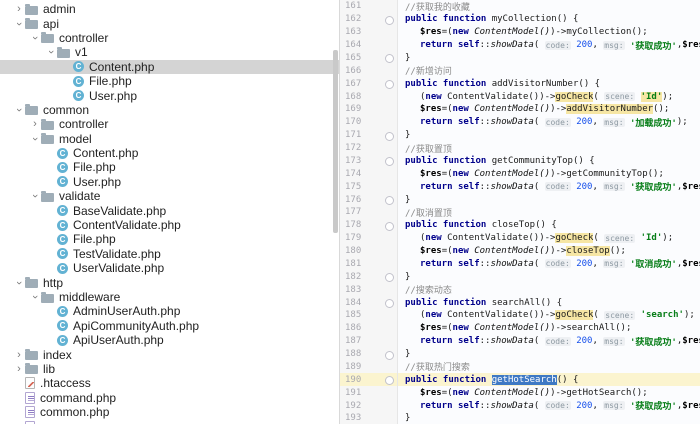 The image size is (700, 424). I want to click on code-line-193: 193}, so click(520, 418).